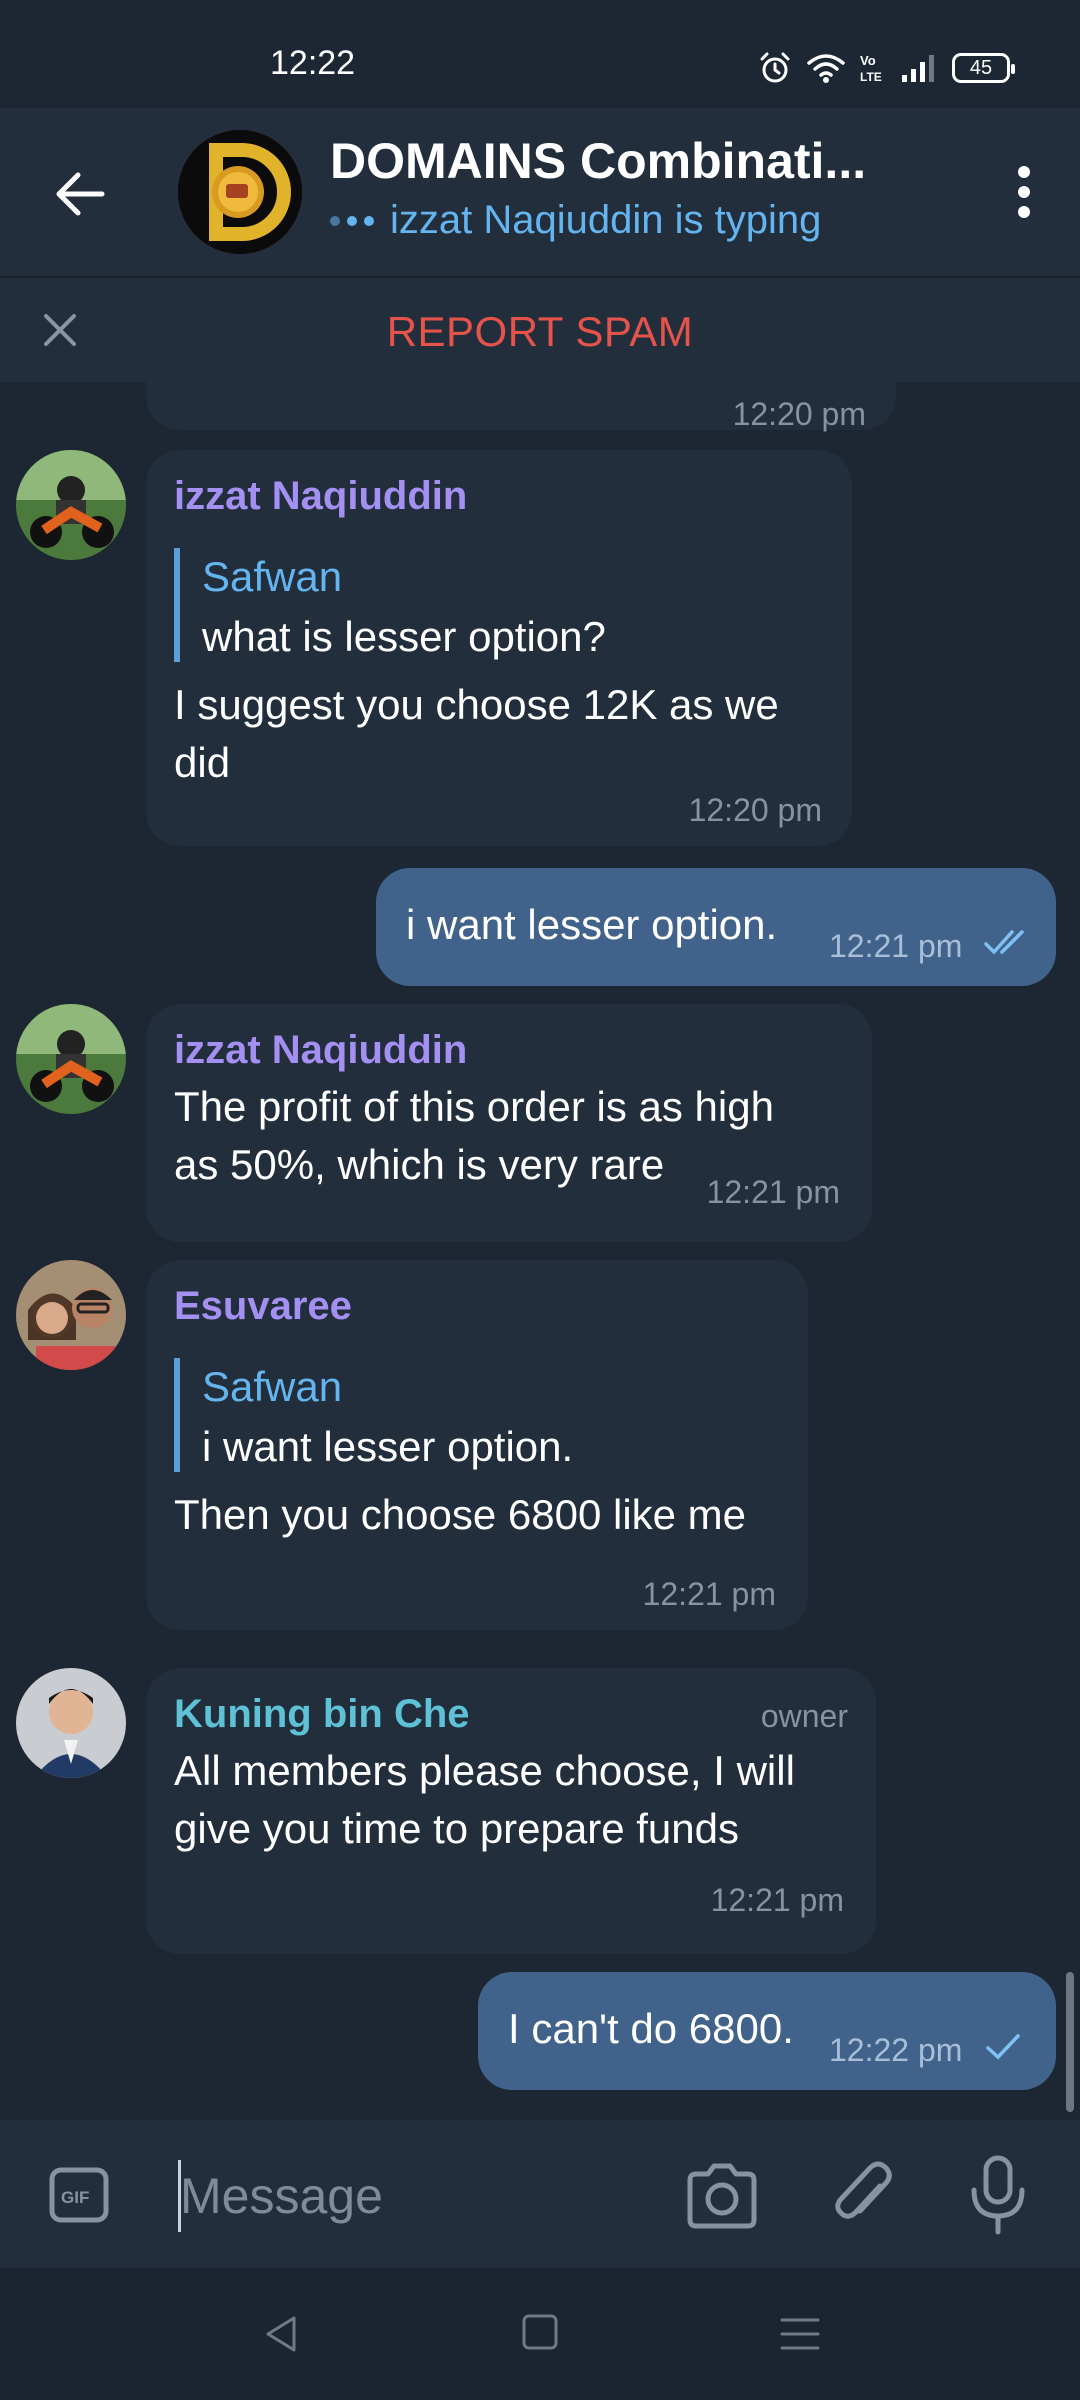 The height and width of the screenshot is (2400, 1080). What do you see at coordinates (1070, 2042) in the screenshot?
I see `scrollbar` at bounding box center [1070, 2042].